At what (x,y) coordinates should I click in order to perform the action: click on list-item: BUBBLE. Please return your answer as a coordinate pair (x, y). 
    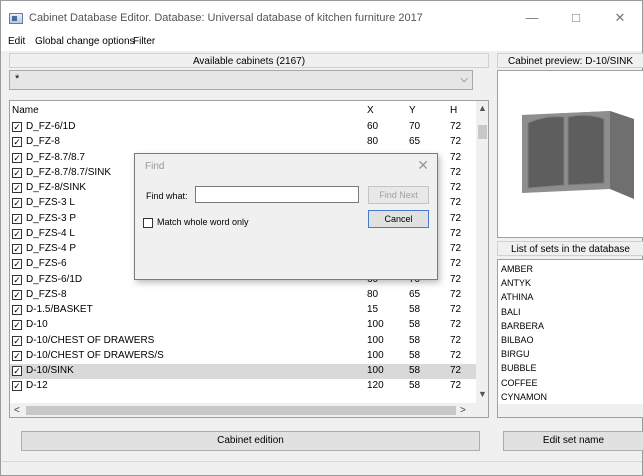
    Looking at the image, I should click on (519, 368).